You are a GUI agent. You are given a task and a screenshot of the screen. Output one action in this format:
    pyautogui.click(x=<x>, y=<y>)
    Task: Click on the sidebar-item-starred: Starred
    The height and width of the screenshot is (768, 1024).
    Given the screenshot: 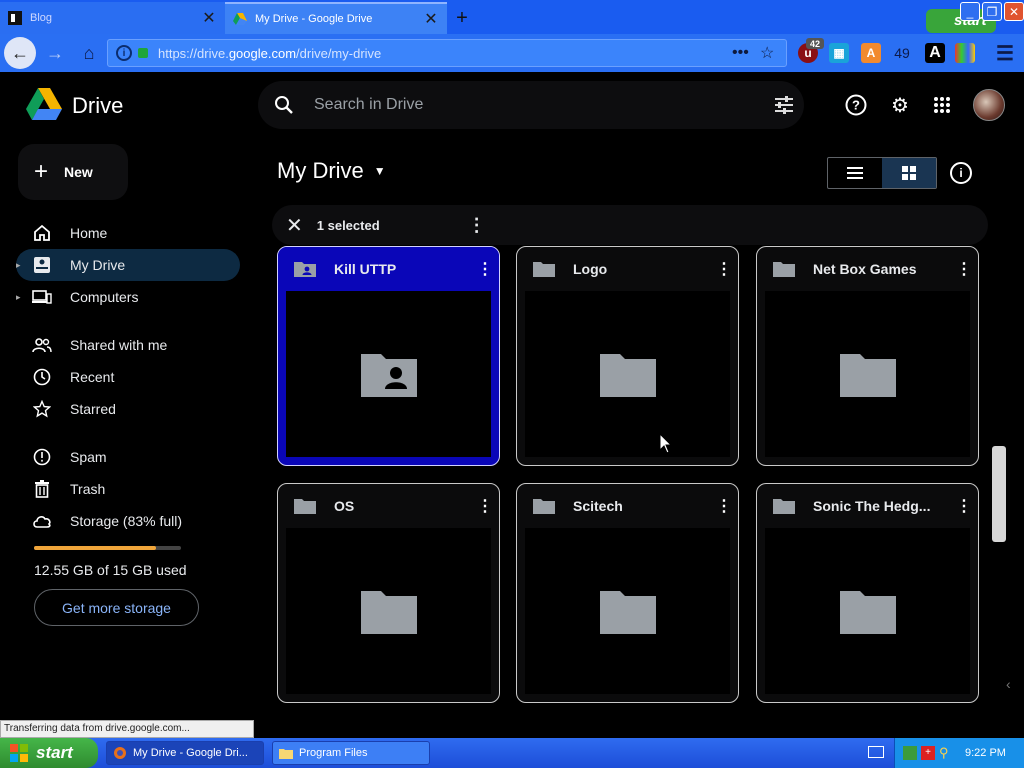 What is the action you would take?
    pyautogui.click(x=128, y=409)
    